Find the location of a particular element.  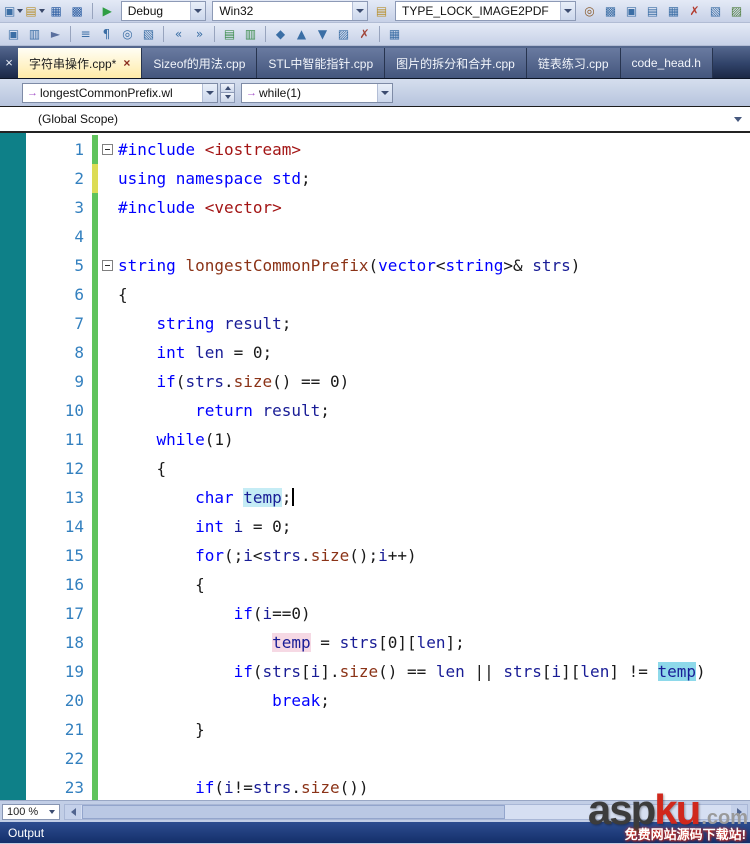

code-line: 13 char temp; is located at coordinates (388, 497).